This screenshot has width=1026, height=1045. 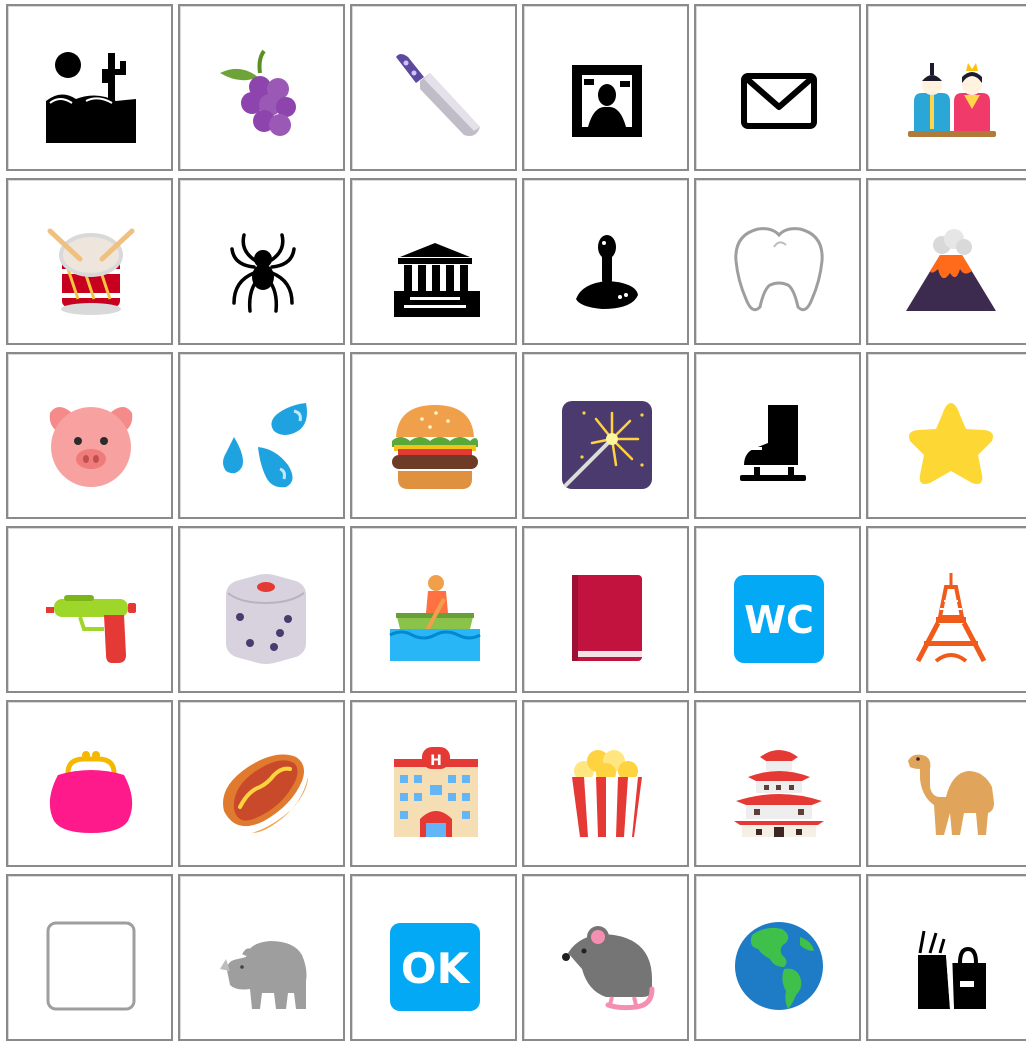 I want to click on cell-grapes, so click(x=261, y=87).